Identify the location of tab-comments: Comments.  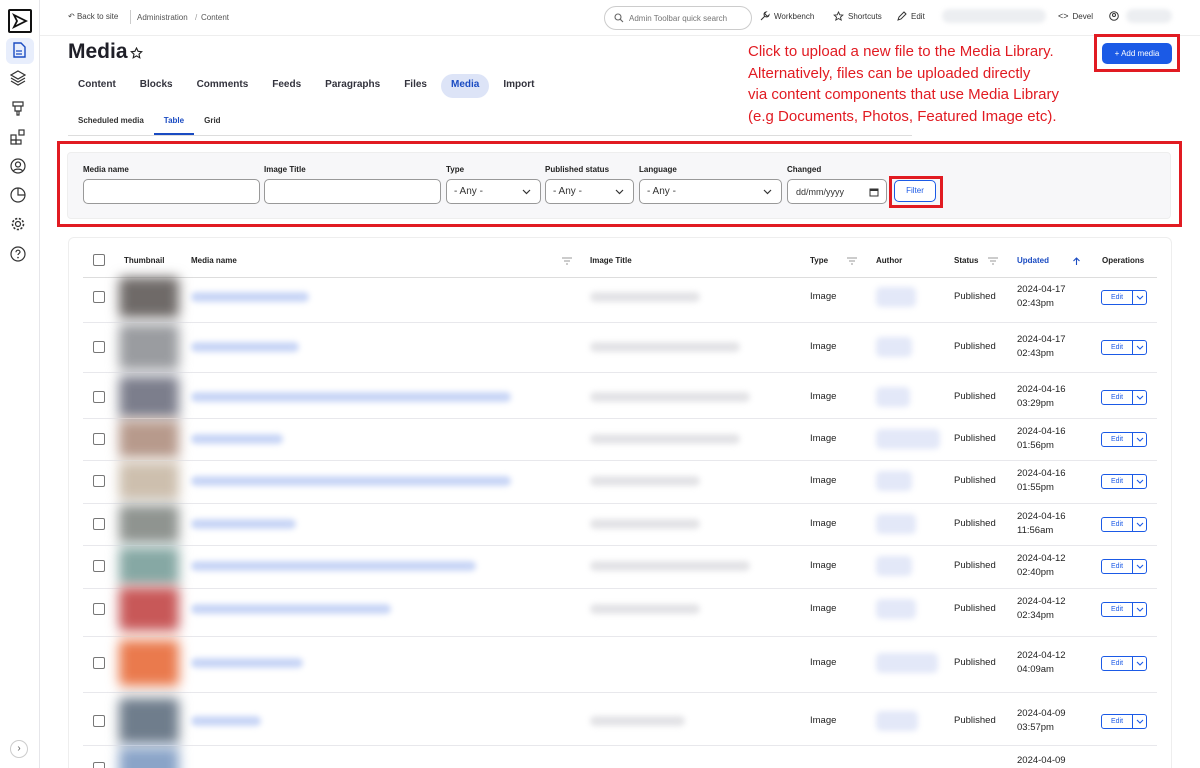
(223, 86).